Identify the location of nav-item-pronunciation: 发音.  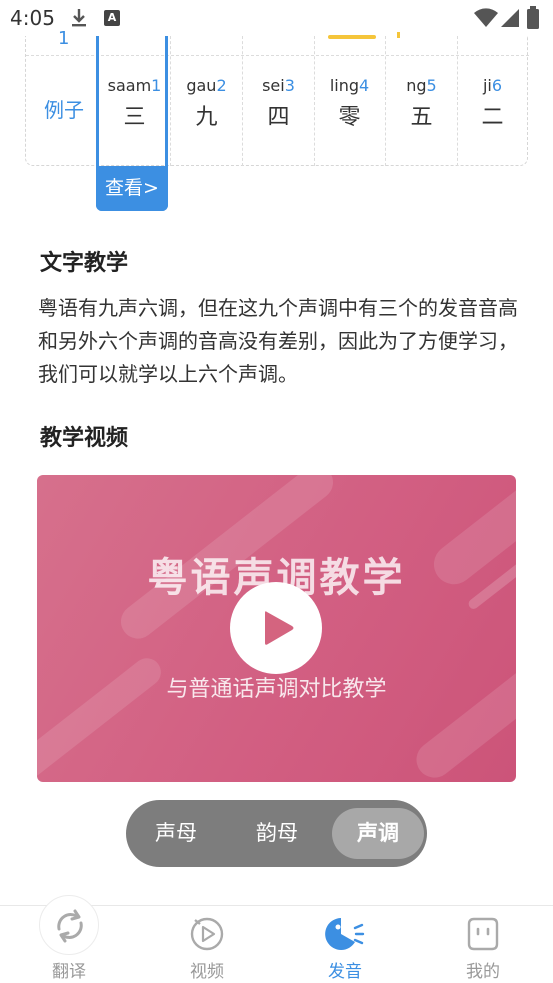
(345, 944).